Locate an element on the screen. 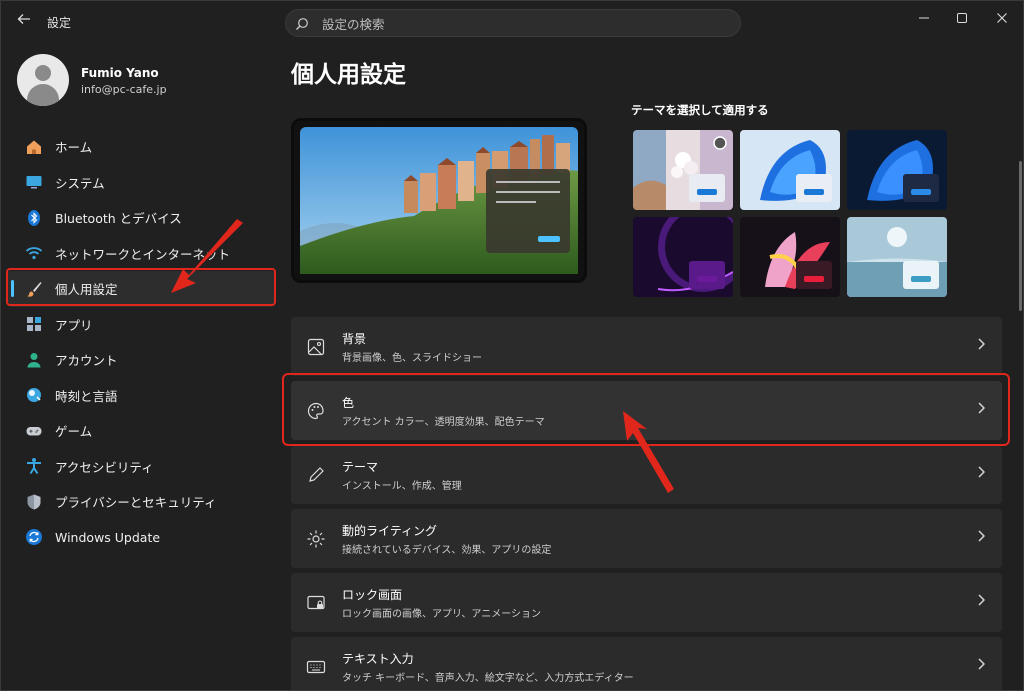  sidebar-item-label: ネットワークとインターネット is located at coordinates (143, 254).